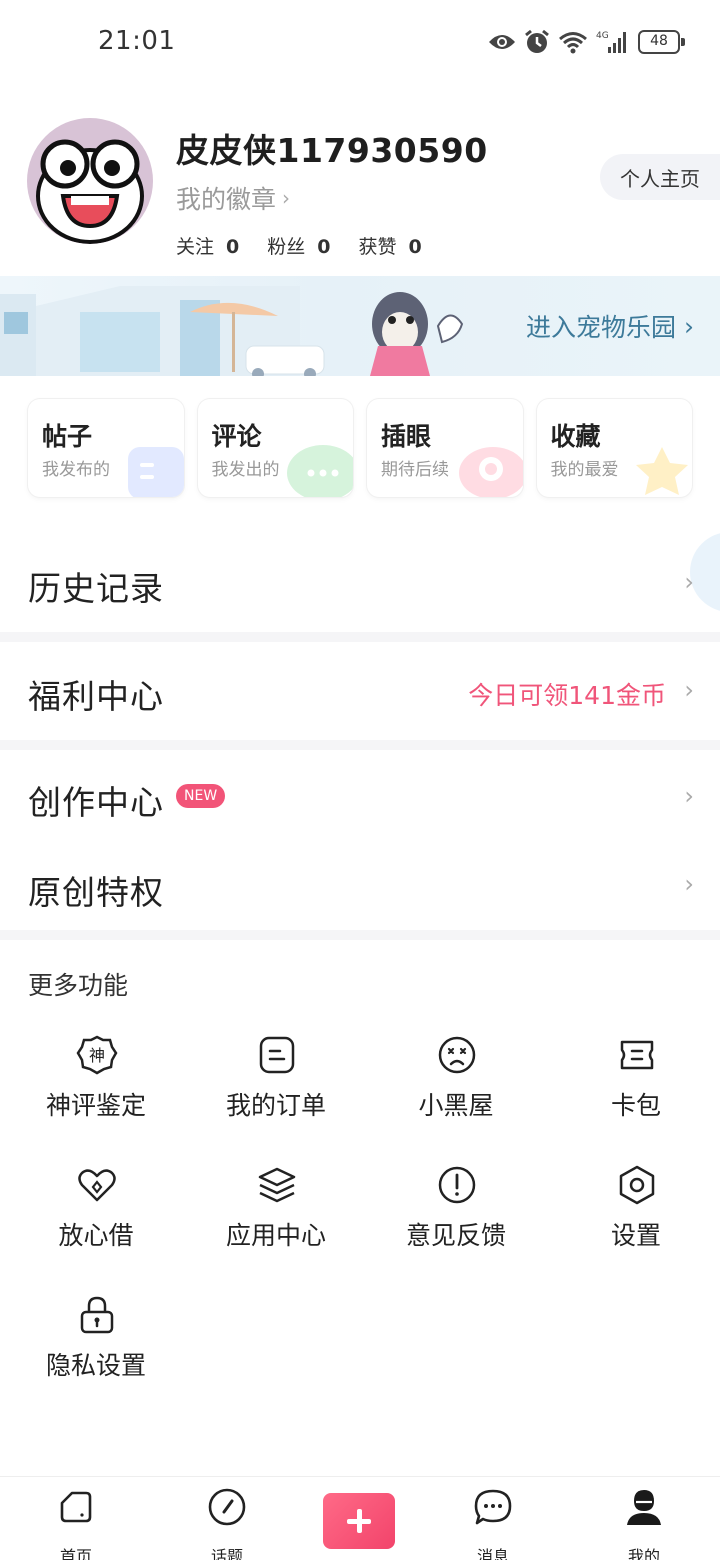 This screenshot has width=720, height=1560. I want to click on card-bookmark-eye: 插眼 期待后续, so click(445, 448).